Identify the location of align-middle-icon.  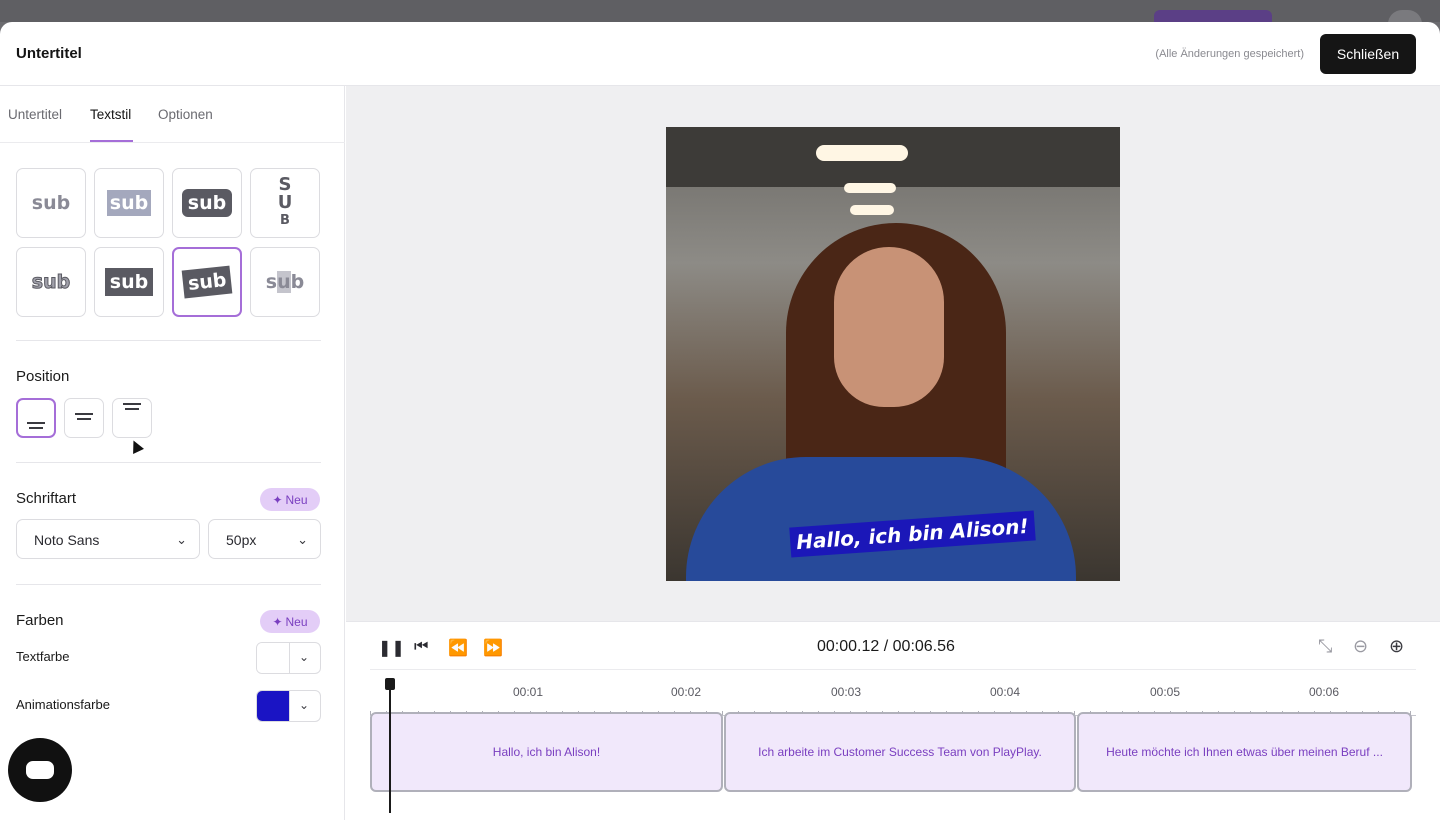
(84, 416).